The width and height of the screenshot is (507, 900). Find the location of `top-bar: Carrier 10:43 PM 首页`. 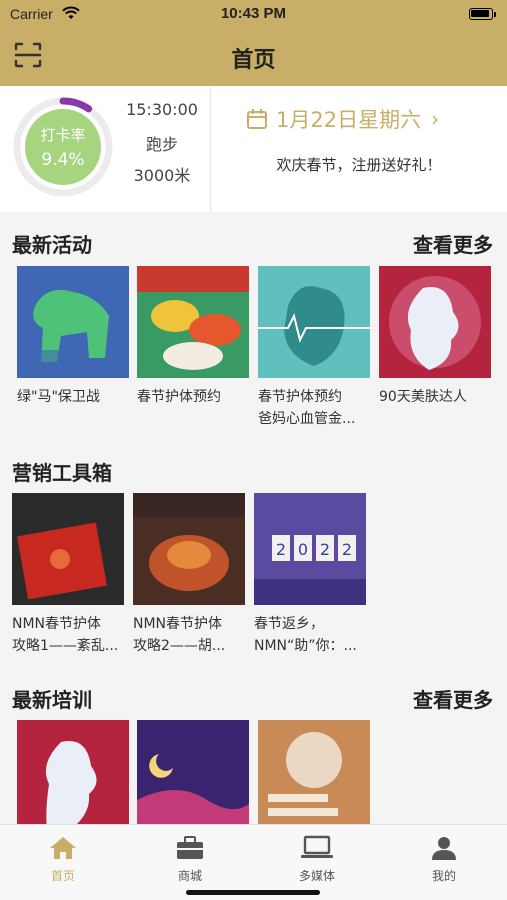

top-bar: Carrier 10:43 PM 首页 is located at coordinates (253, 43).